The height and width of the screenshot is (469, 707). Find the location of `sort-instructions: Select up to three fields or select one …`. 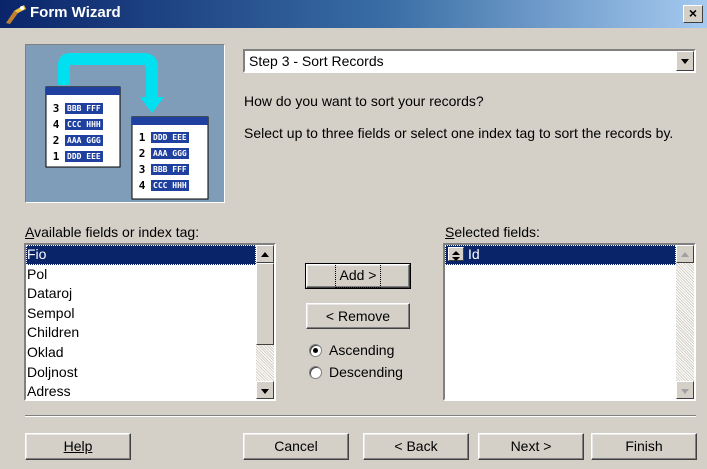

sort-instructions: Select up to three fields or select one … is located at coordinates (459, 133).